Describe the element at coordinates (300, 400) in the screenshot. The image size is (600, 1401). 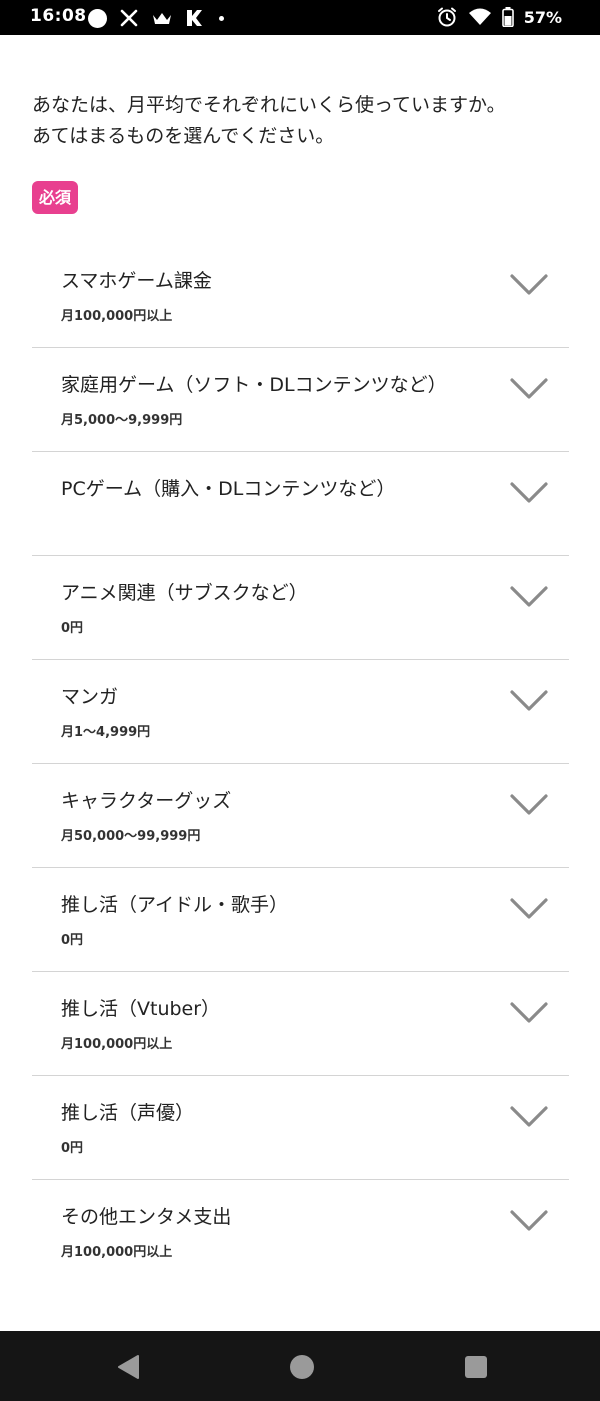
I see `category-row-home-console-games: 家庭用ゲーム（ソフト・DLコンテンツなど） 月5,000〜9,999円` at that location.